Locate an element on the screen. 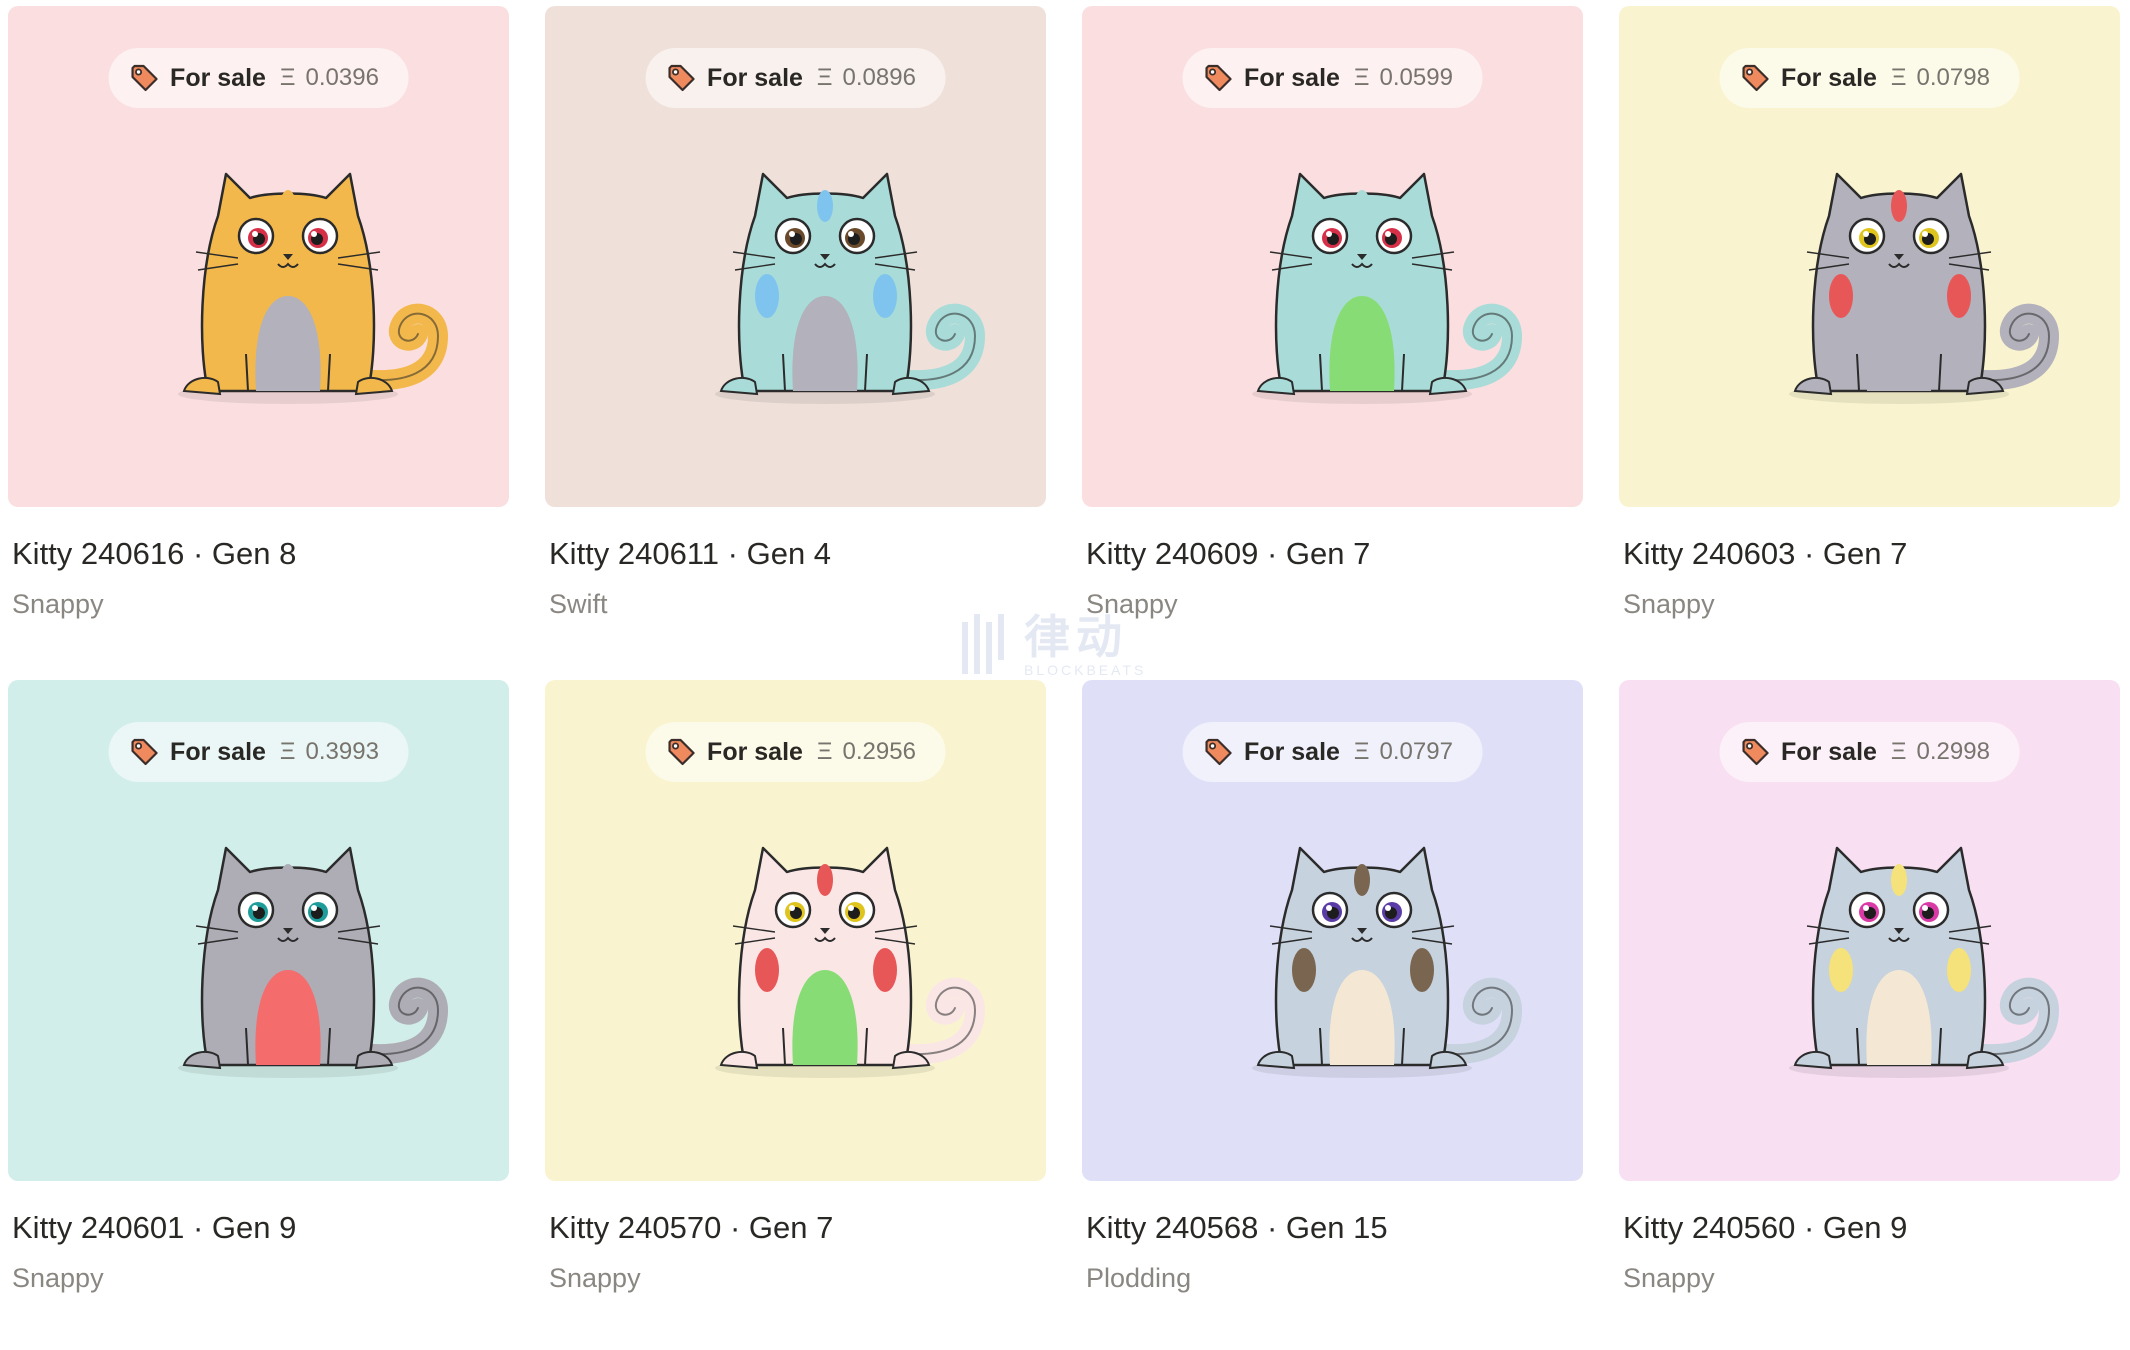 This screenshot has height=1350, width=2130. kitty-title: Kitty 240568 · Gen 15 is located at coordinates (1237, 1228).